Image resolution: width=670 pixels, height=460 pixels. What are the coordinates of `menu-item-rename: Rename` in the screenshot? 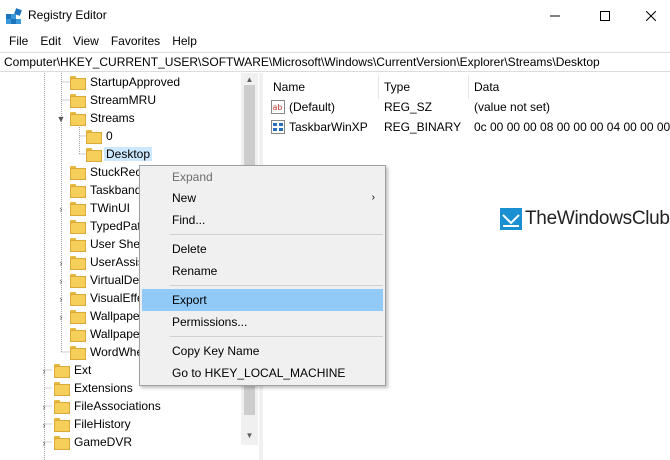 It's located at (262, 271).